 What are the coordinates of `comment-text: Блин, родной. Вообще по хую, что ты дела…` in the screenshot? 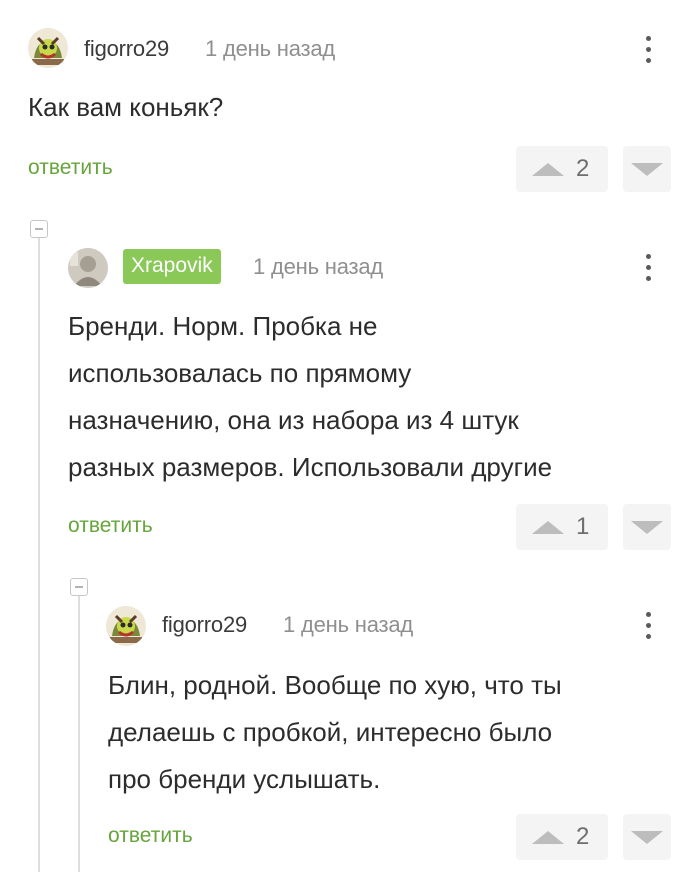 It's located at (398, 732).